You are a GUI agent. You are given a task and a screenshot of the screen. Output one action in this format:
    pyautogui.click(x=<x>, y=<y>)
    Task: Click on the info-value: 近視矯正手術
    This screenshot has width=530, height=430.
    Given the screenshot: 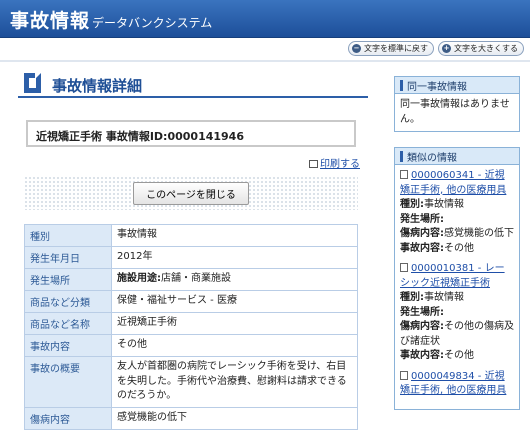 What is the action you would take?
    pyautogui.click(x=234, y=323)
    